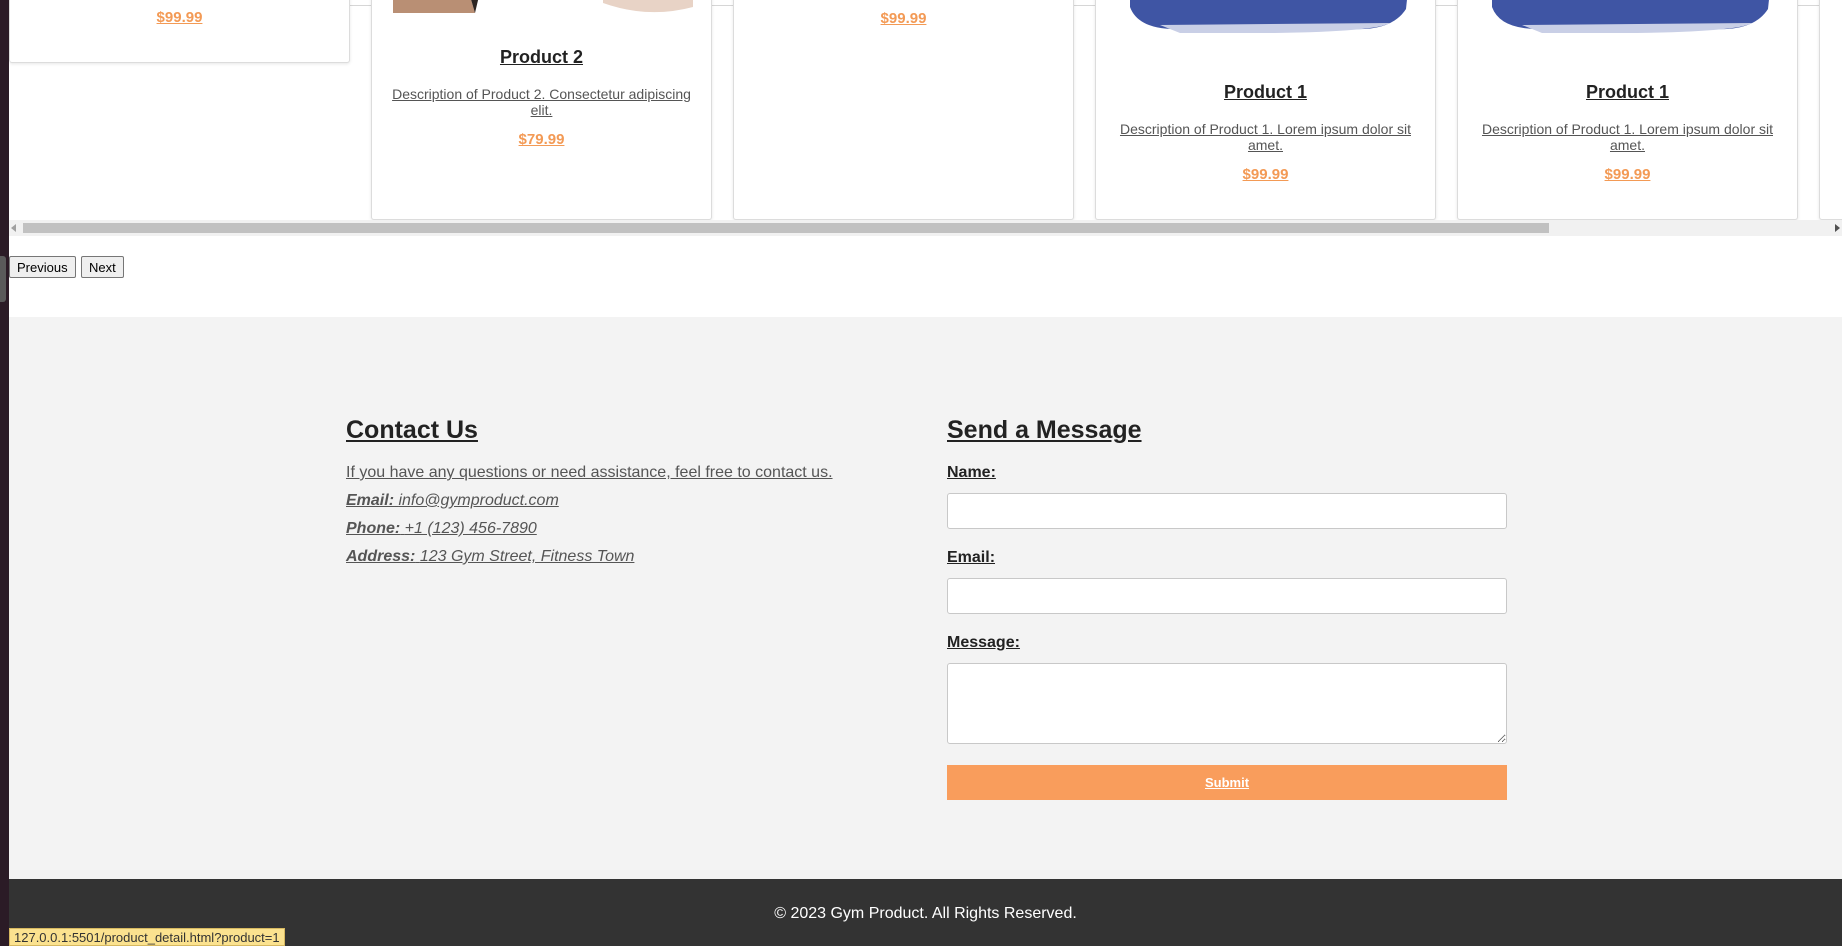 The height and width of the screenshot is (947, 1842). I want to click on product-card, so click(1830, 110).